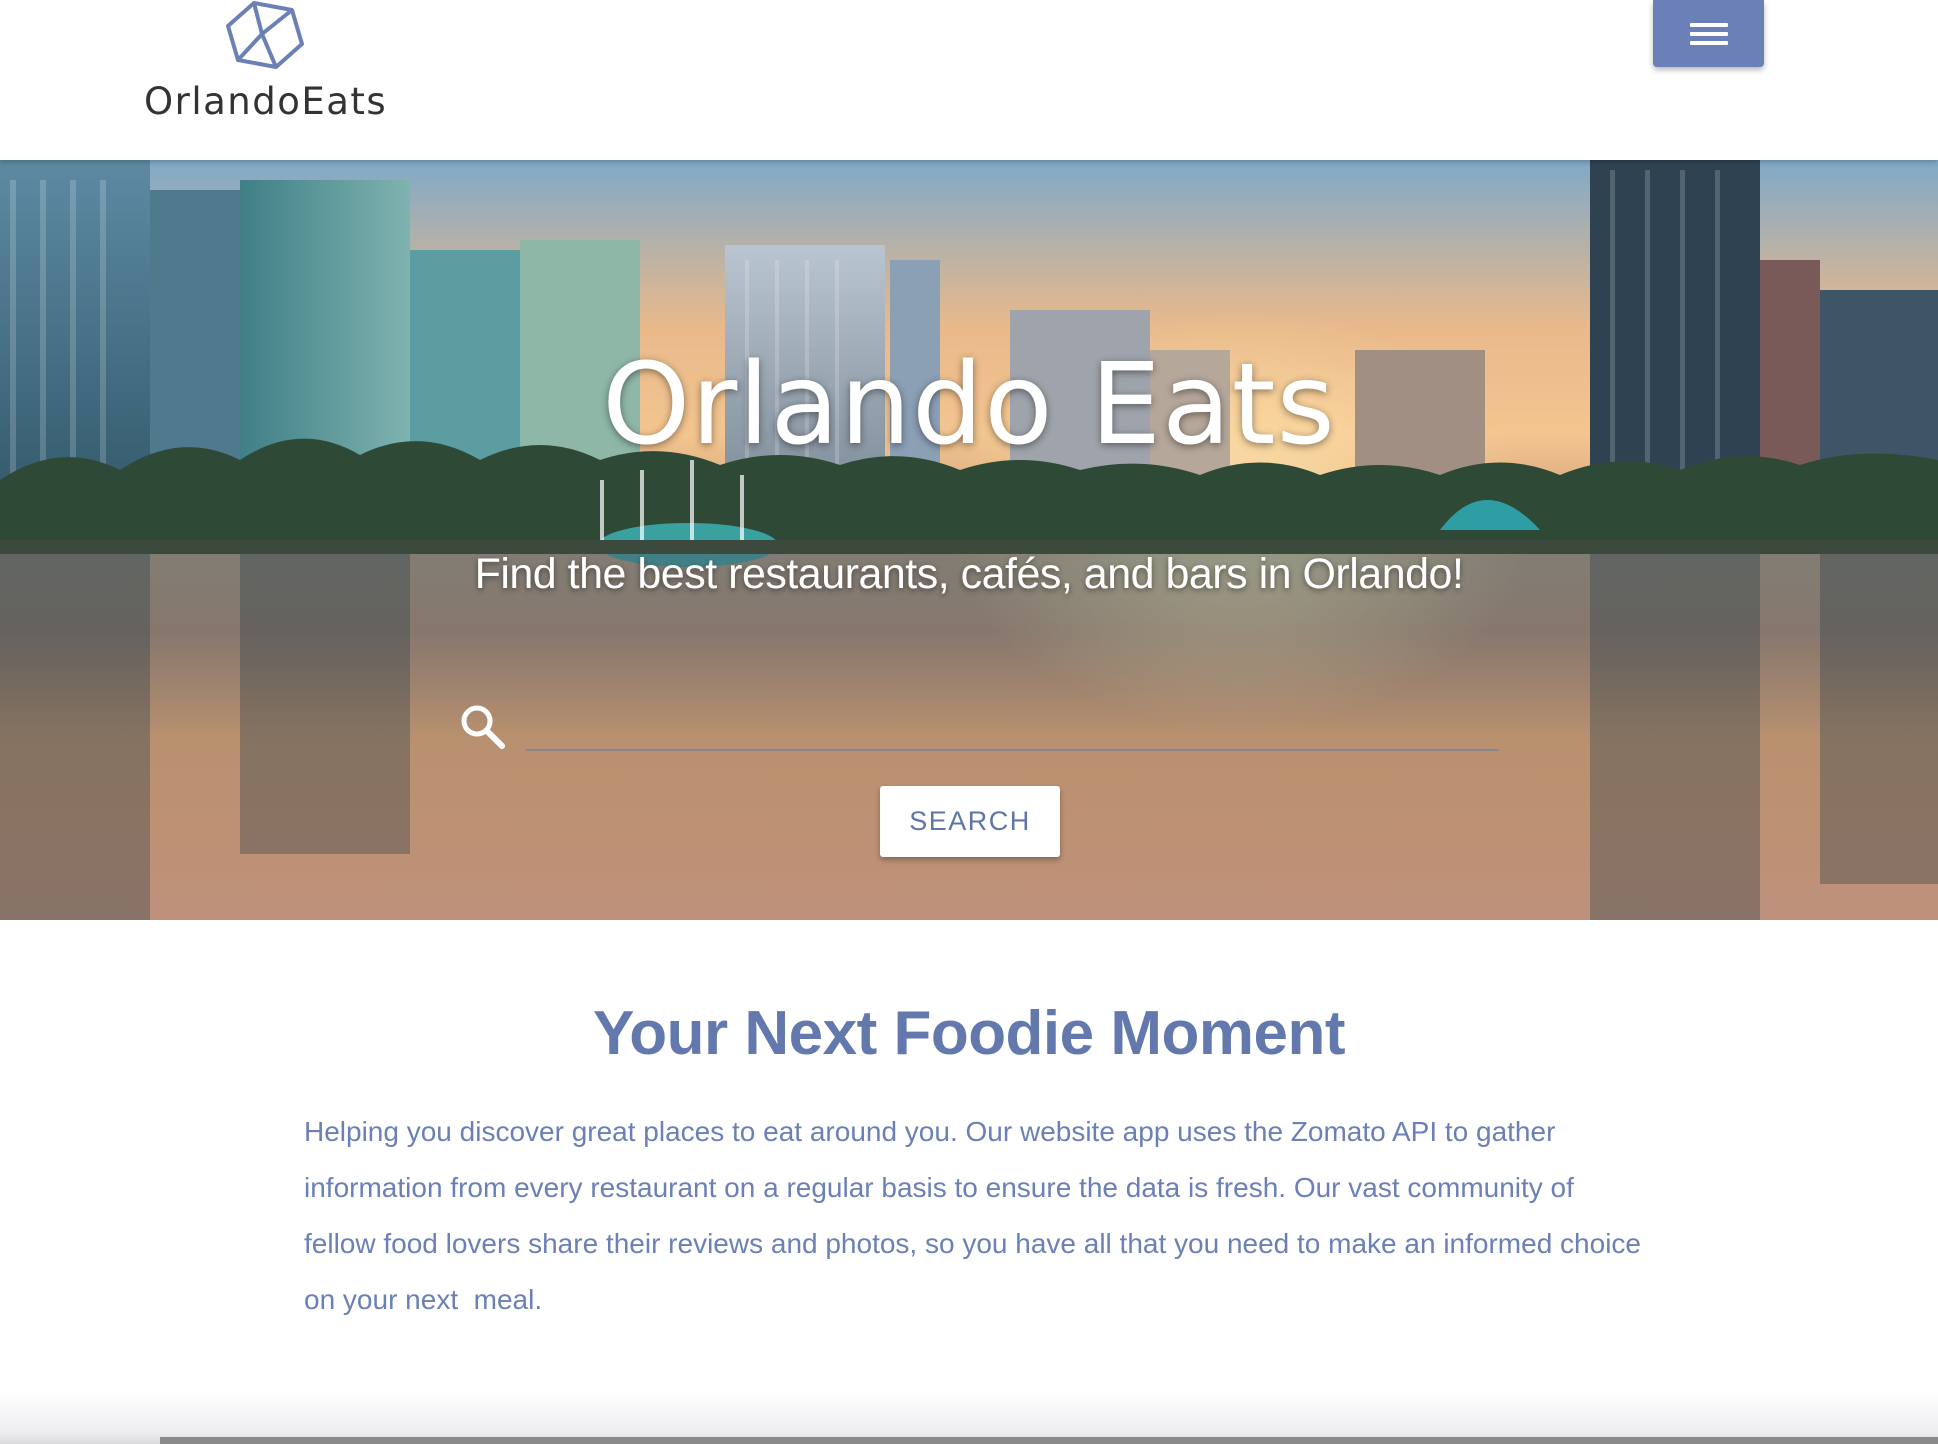 Image resolution: width=1938 pixels, height=1444 pixels. Describe the element at coordinates (969, 1033) in the screenshot. I see `section-title: Your Next Foodie Moment` at that location.